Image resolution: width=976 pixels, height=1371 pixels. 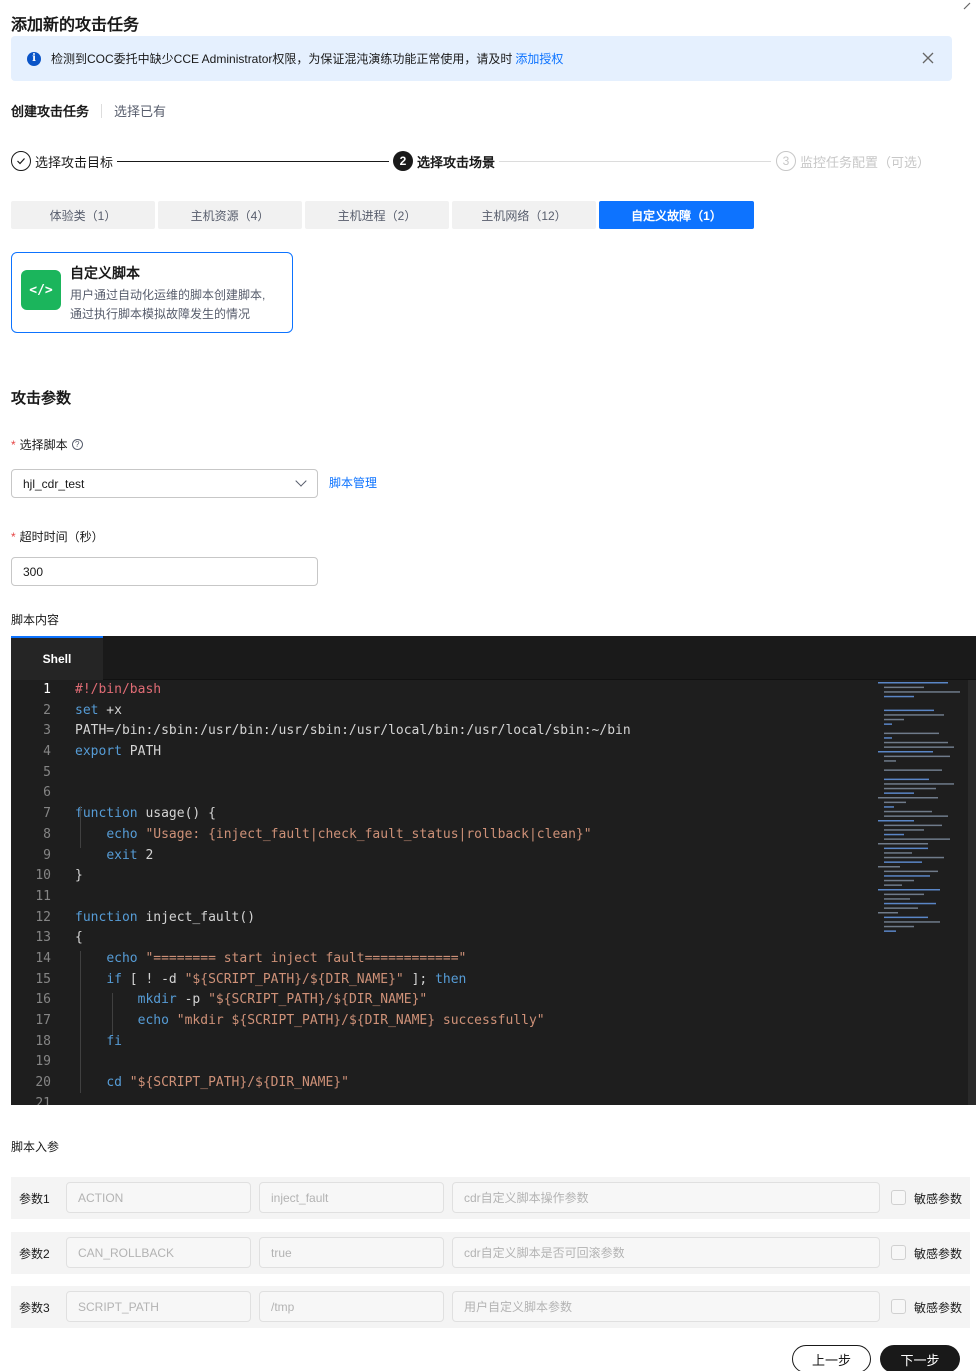 What do you see at coordinates (227, 1083) in the screenshot?
I see `line-text: cd "${SCRIPT_PATH}/${DIR_NAME}"` at bounding box center [227, 1083].